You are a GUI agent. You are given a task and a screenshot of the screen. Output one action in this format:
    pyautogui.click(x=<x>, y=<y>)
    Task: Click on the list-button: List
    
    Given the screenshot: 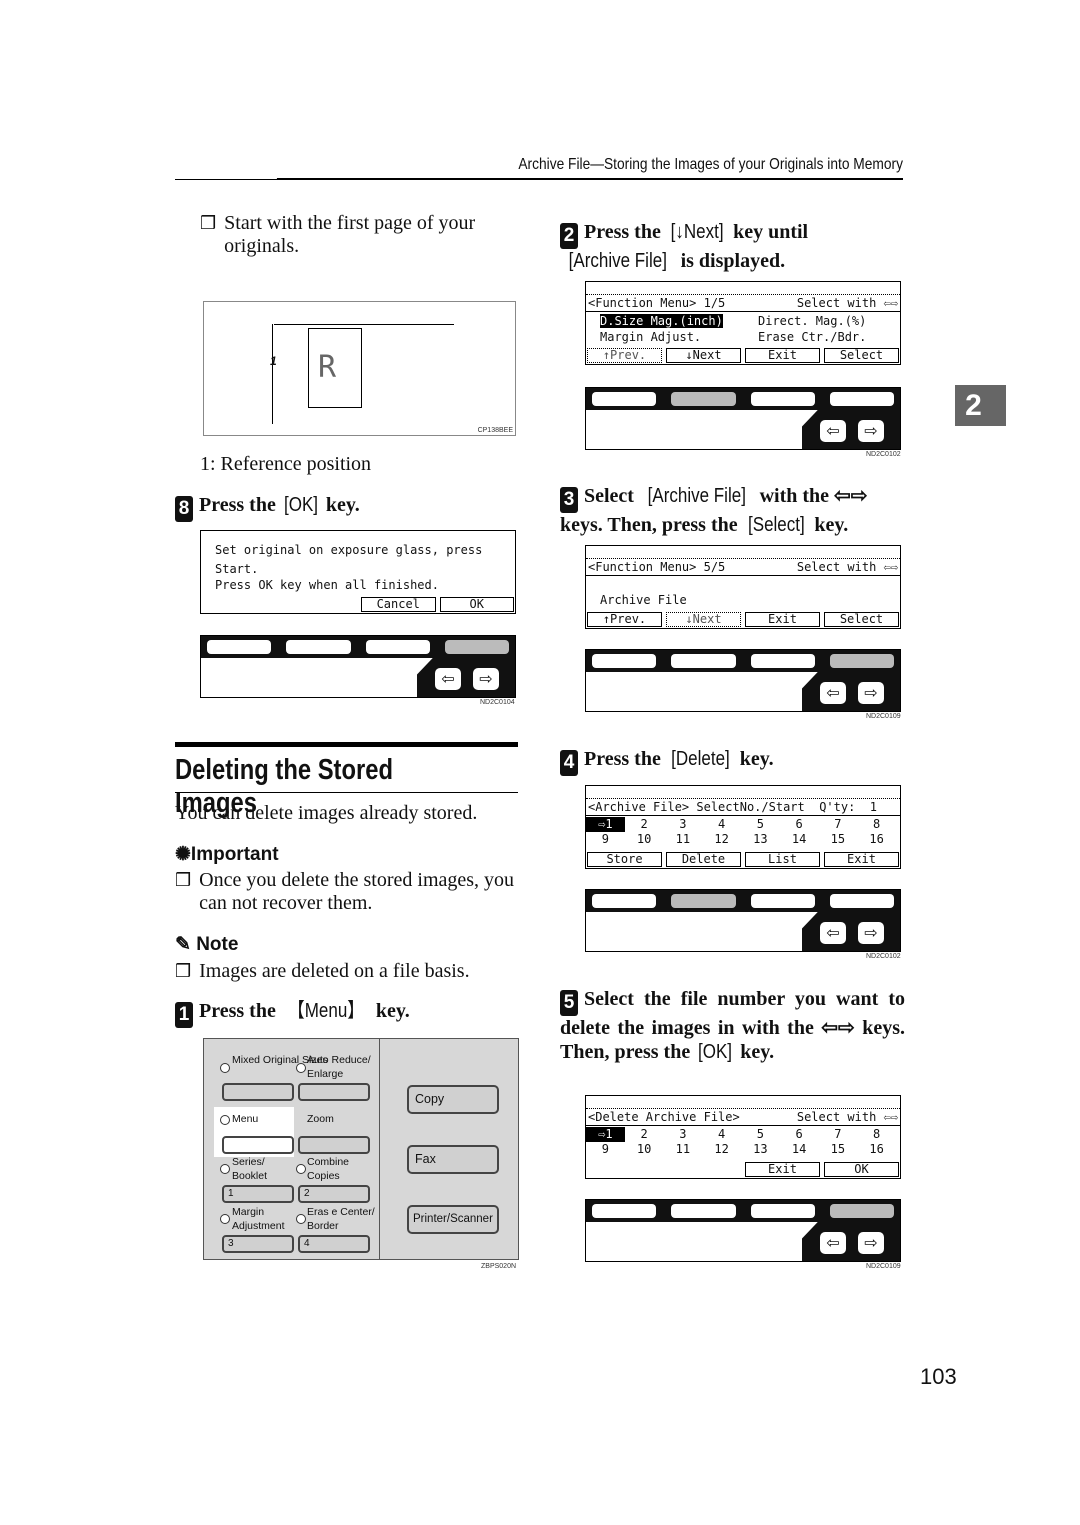 What is the action you would take?
    pyautogui.click(x=782, y=859)
    